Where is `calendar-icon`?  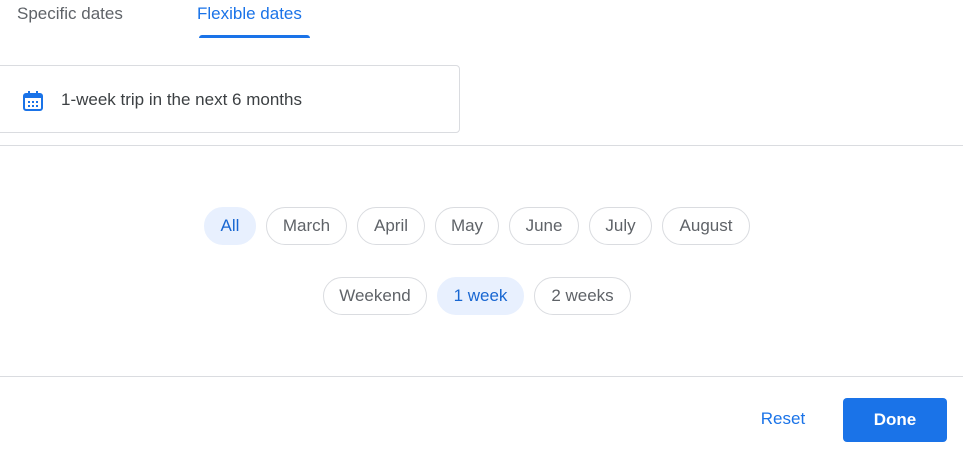
calendar-icon is located at coordinates (33, 101).